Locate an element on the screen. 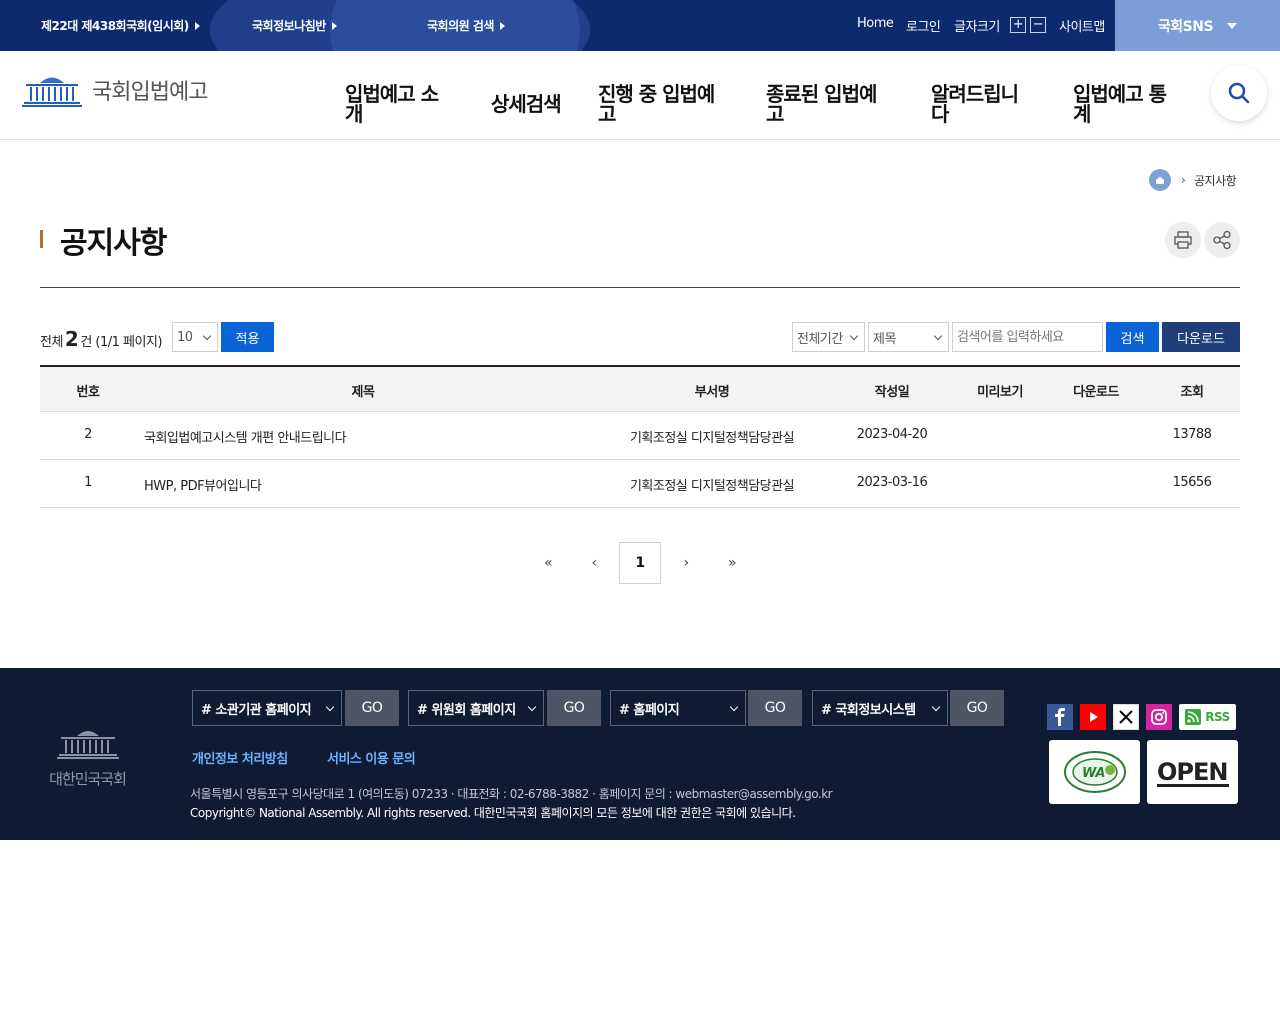 Image resolution: width=1280 pixels, height=1024 pixels. pagination-prev-button: ‹ is located at coordinates (594, 563).